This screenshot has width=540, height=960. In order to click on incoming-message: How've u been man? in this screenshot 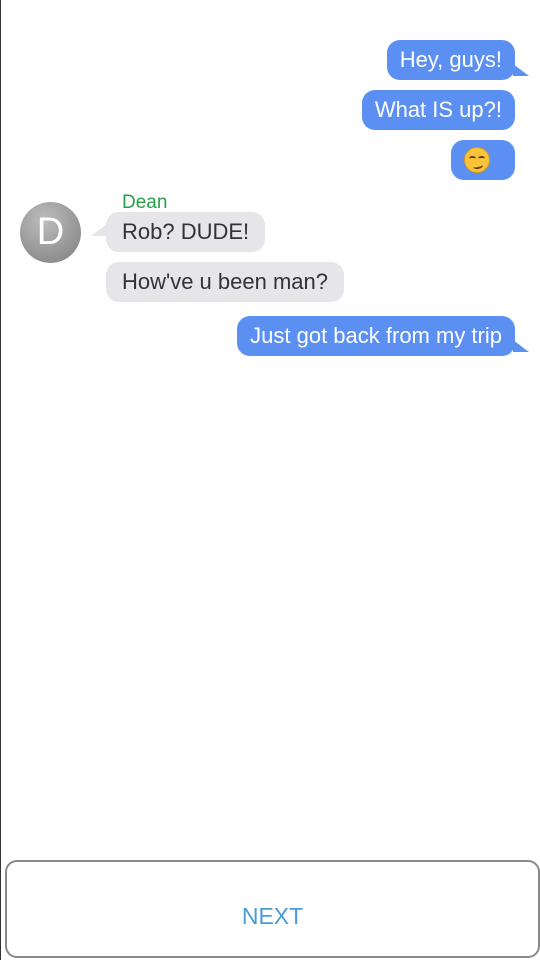, I will do `click(225, 282)`.